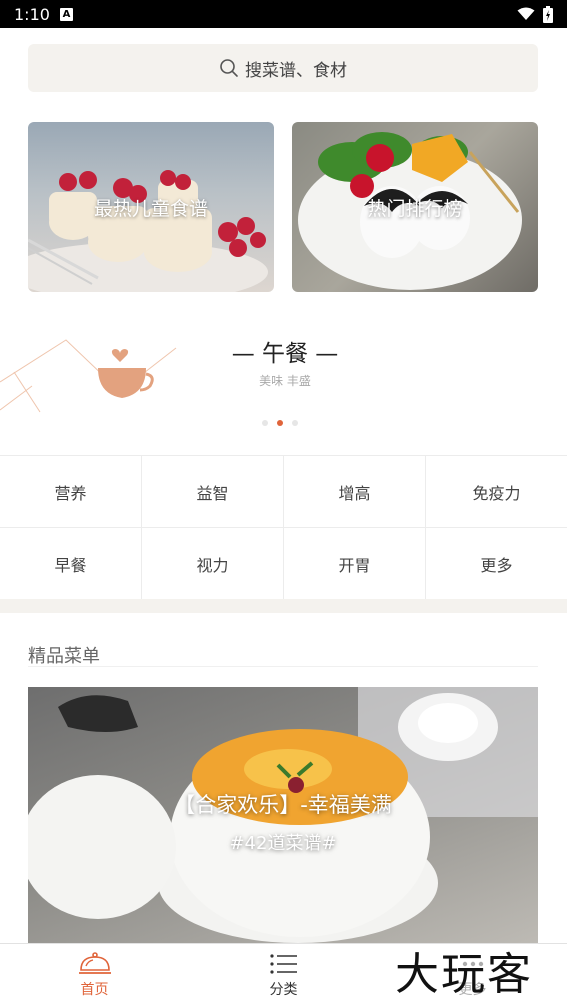 Image resolution: width=567 pixels, height=1007 pixels. I want to click on notification-badge: A, so click(66, 14).